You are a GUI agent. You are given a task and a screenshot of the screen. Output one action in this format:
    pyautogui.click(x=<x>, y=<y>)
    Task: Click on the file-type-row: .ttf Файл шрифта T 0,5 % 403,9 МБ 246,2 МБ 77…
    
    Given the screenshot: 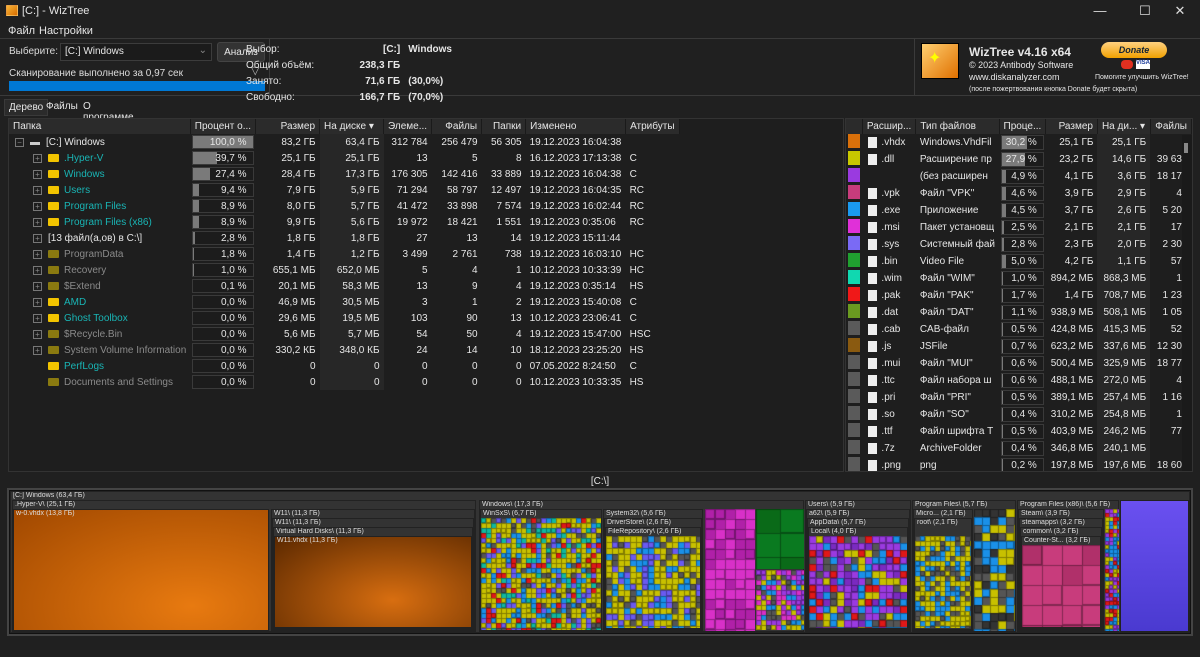 What is the action you would take?
    pyautogui.click(x=1019, y=431)
    